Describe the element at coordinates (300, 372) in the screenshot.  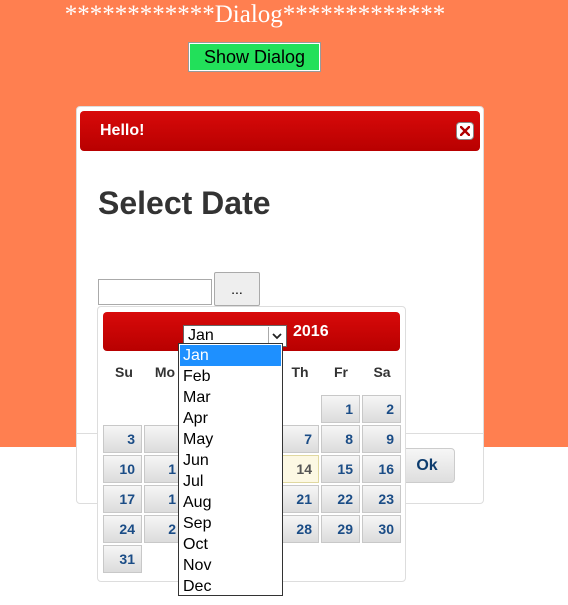
I see `weekday-header: Th` at that location.